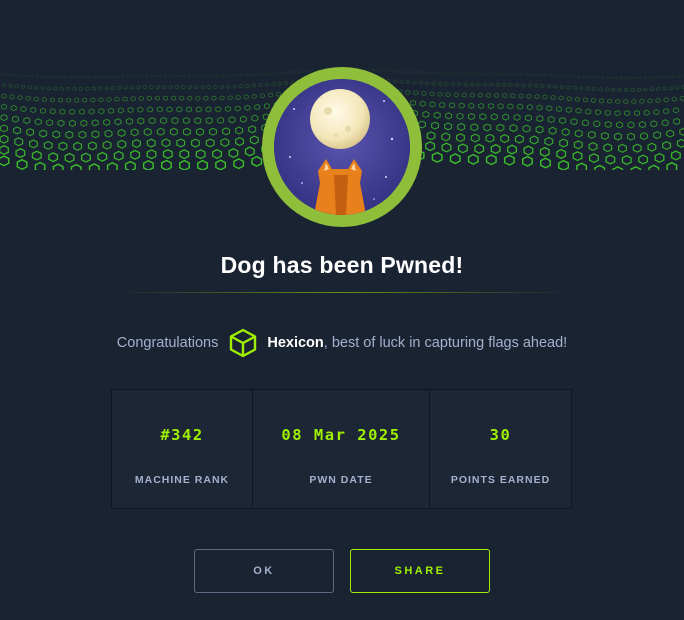 The width and height of the screenshot is (684, 620). I want to click on page-title: Dog has been Pwned!, so click(342, 265).